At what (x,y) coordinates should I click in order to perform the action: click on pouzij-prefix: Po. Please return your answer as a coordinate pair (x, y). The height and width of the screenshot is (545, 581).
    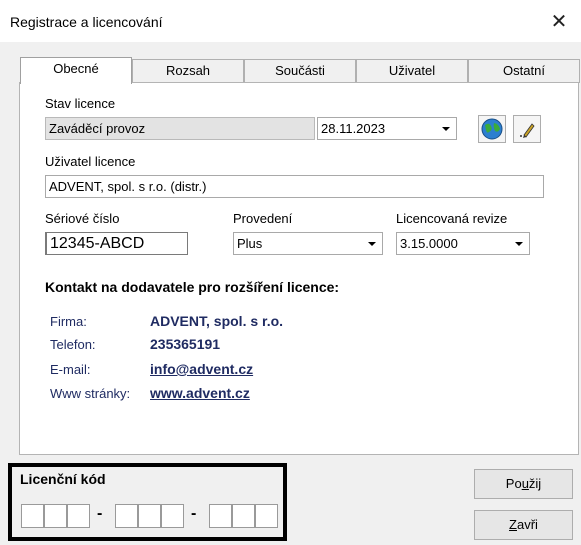
    Looking at the image, I should click on (513, 483).